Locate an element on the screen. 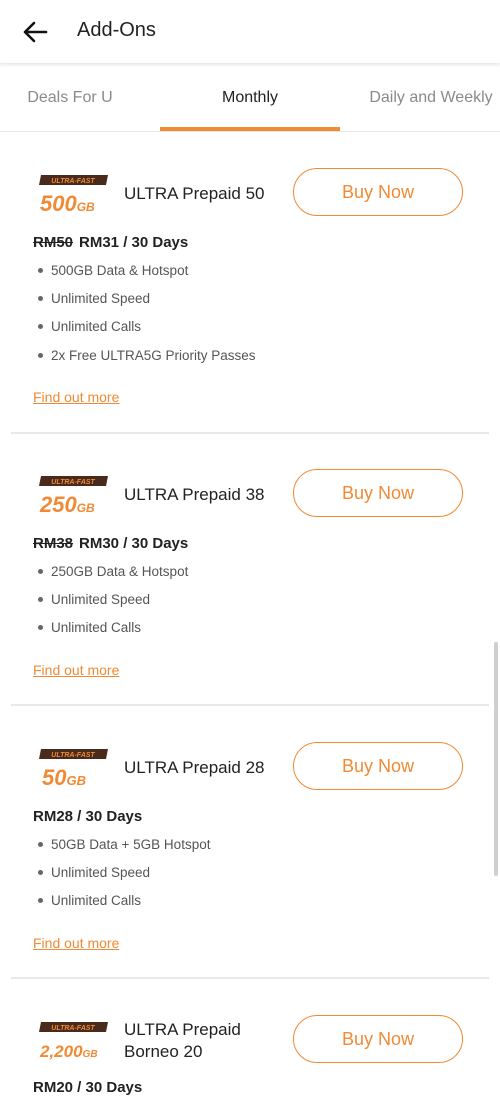  plan-price: RM50 RM31 / 30 Days is located at coordinates (110, 242).